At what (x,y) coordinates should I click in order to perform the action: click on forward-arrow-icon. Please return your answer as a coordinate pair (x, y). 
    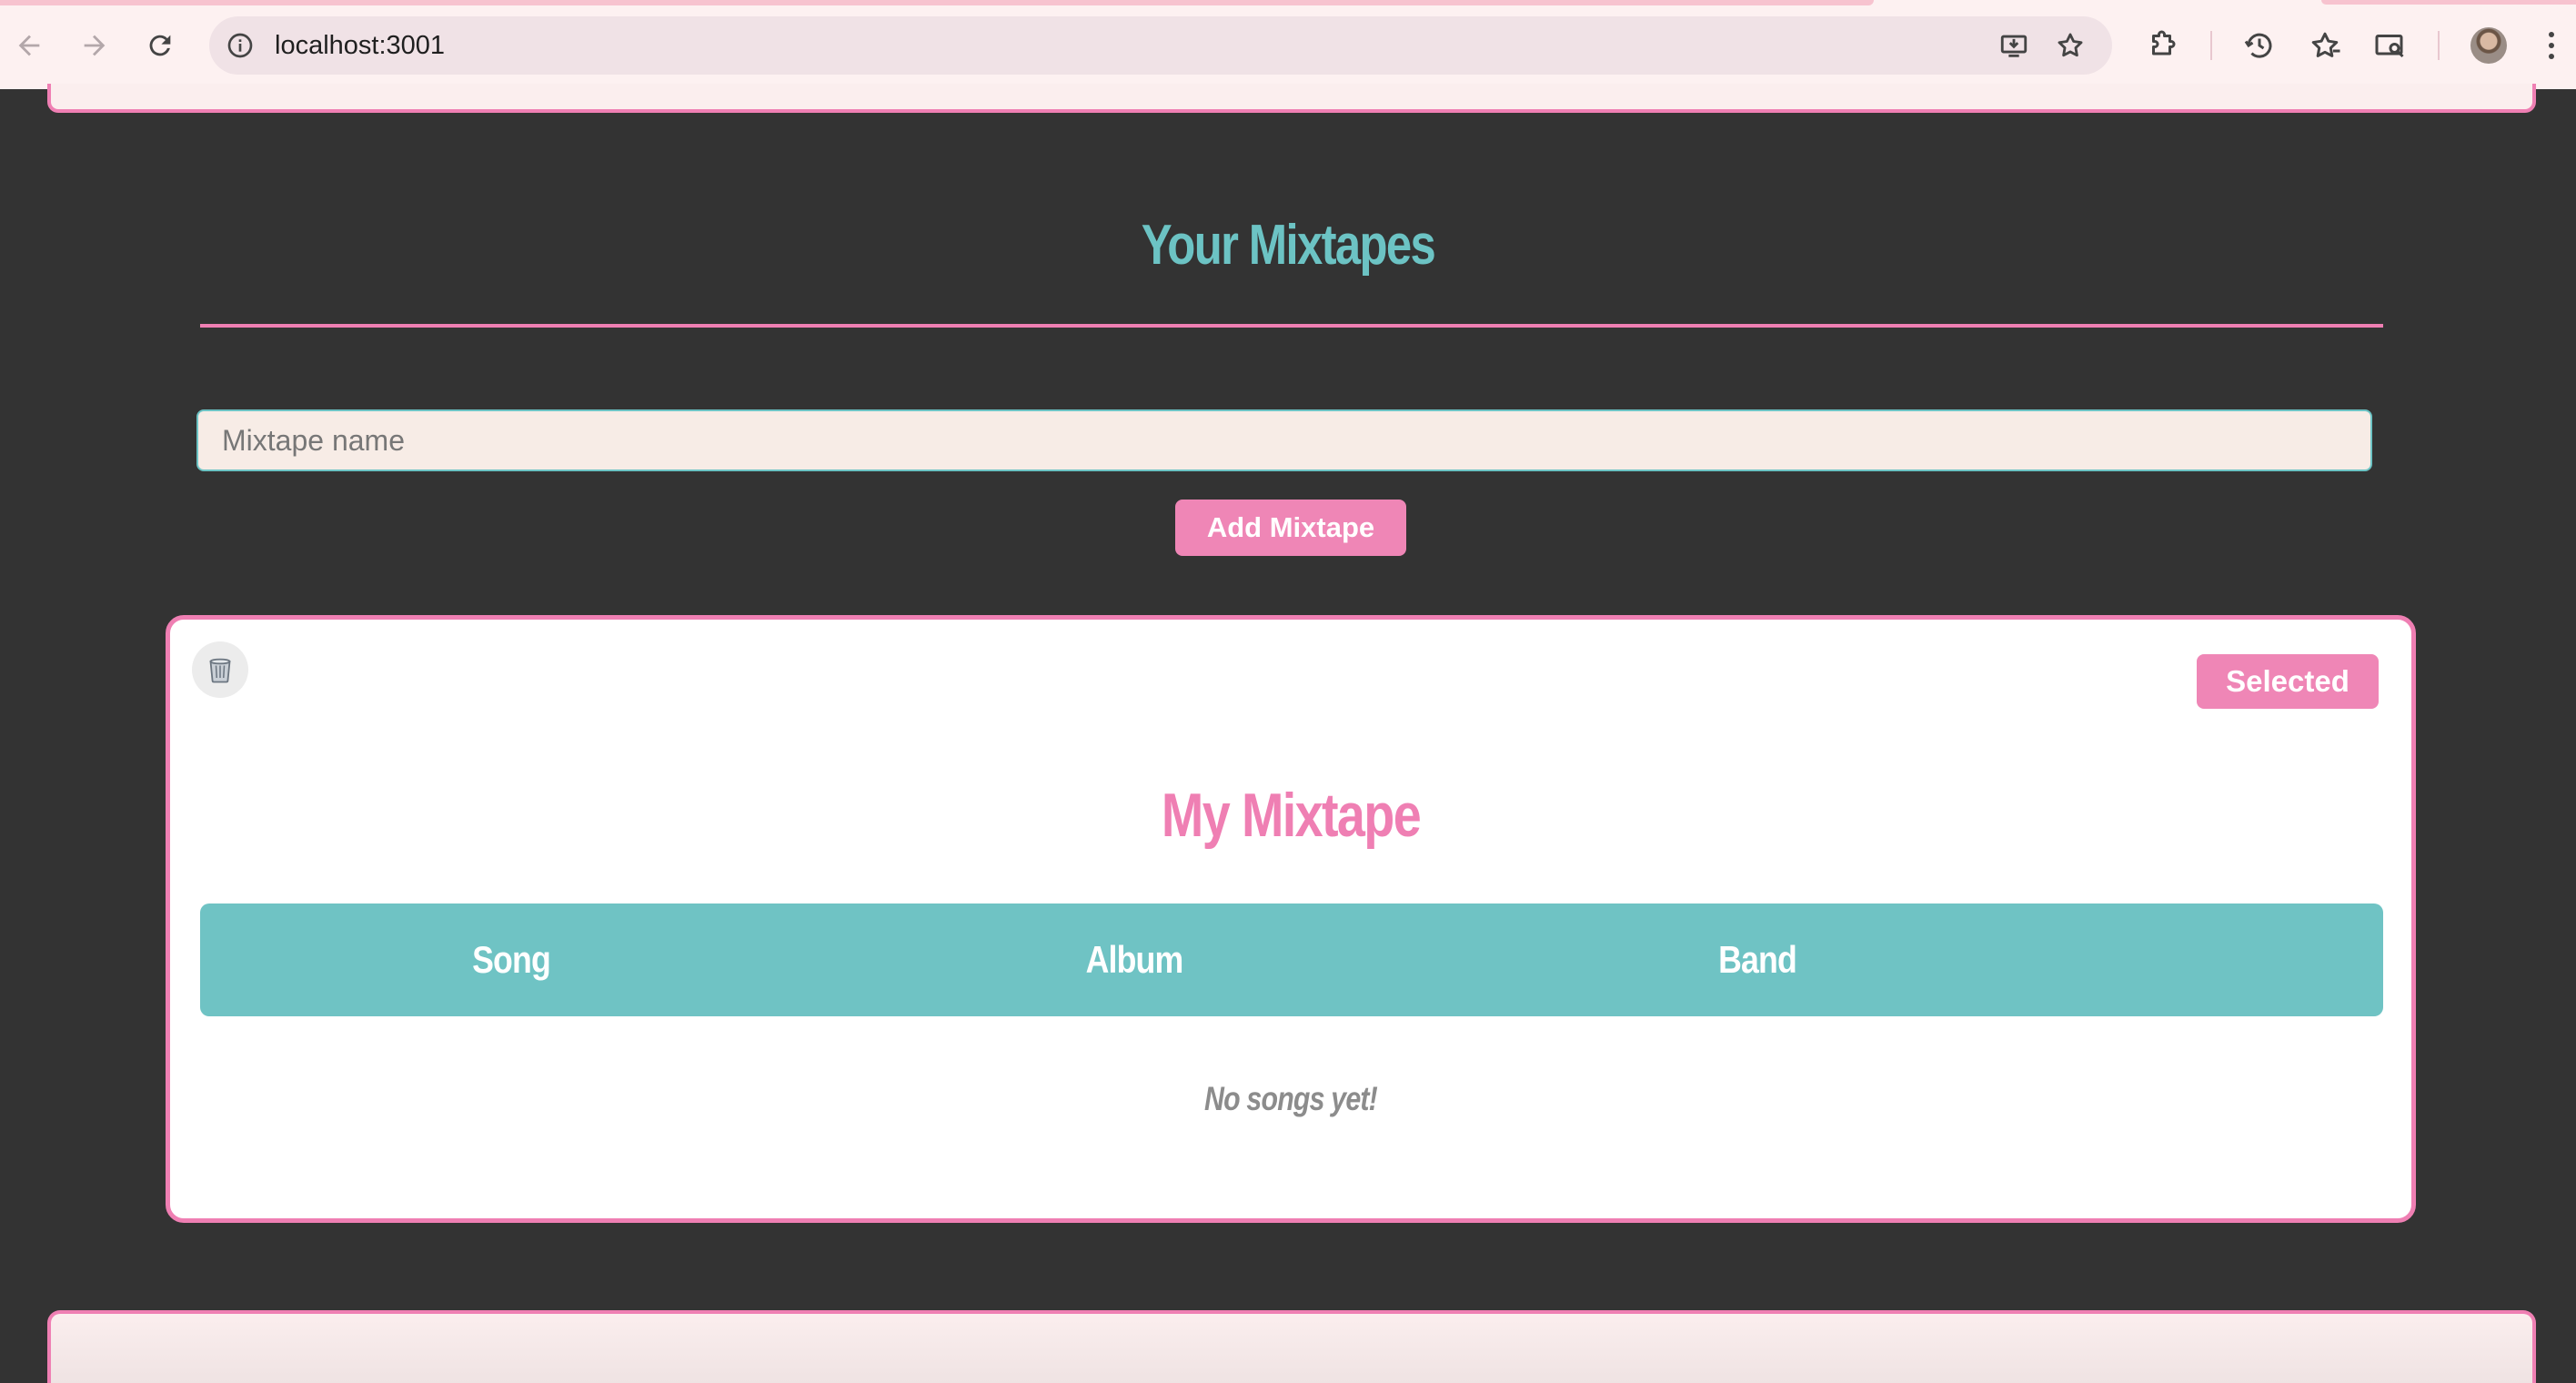
    Looking at the image, I should click on (95, 45).